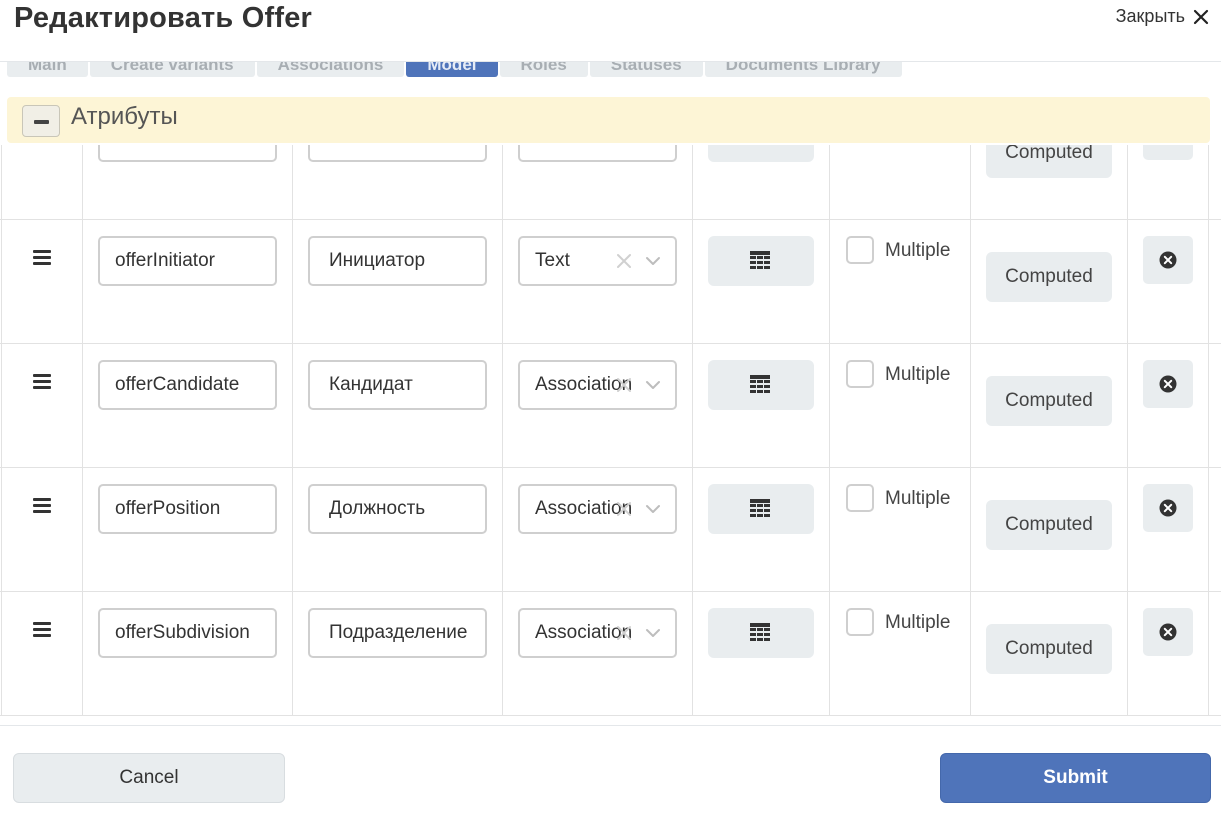 The image size is (1221, 837). I want to click on attribute-code-input: offerCandidate, so click(187, 385).